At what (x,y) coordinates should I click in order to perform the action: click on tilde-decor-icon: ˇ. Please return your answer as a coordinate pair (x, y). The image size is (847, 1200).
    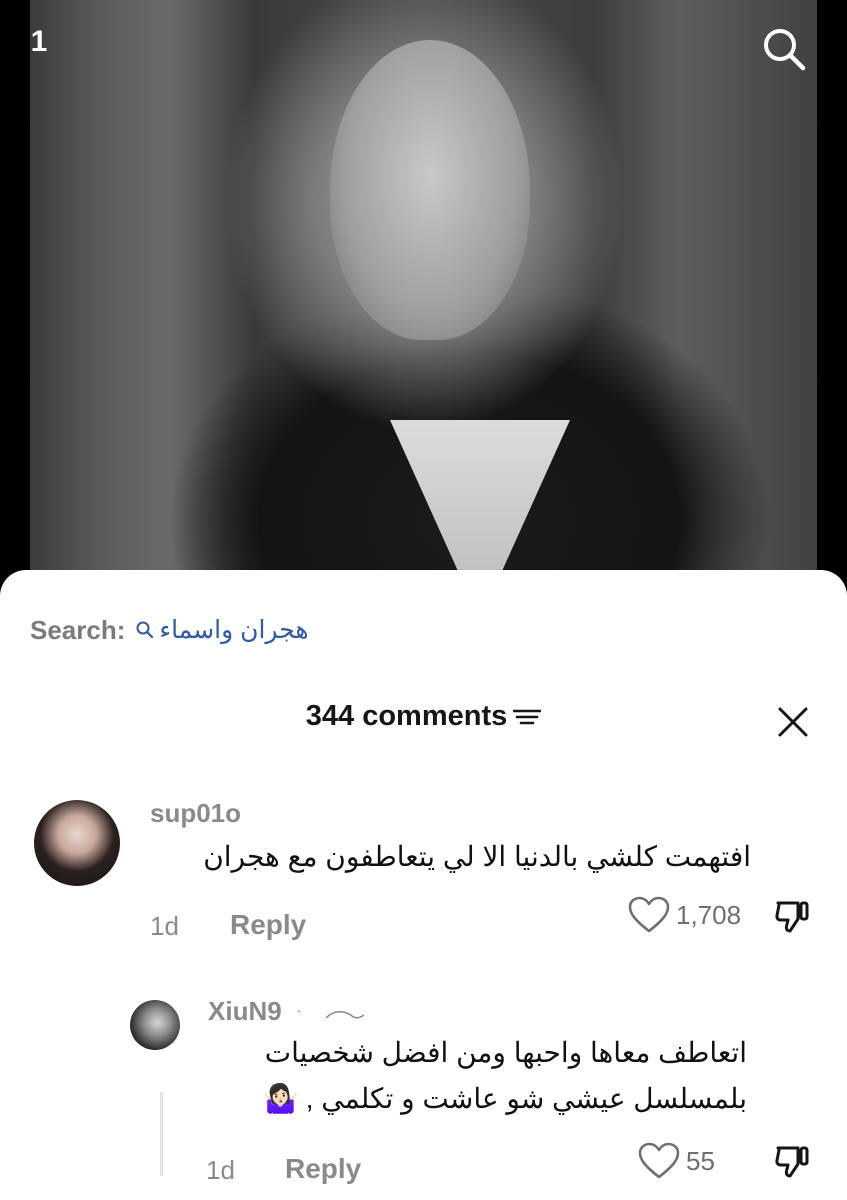
    Looking at the image, I should click on (330, 1016).